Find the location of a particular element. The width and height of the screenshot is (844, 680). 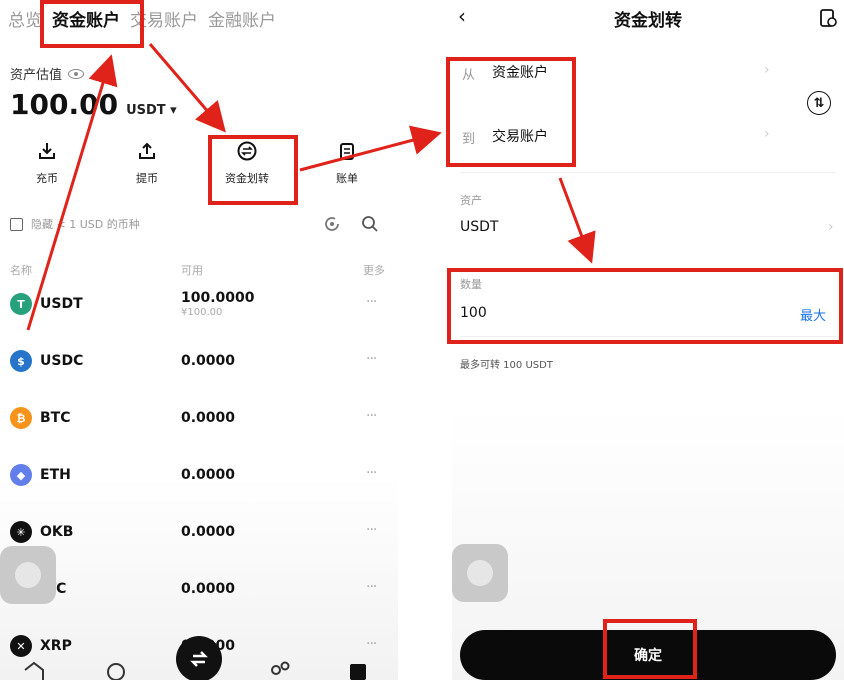

swap-accounts-icon: ⇅ is located at coordinates (819, 103).